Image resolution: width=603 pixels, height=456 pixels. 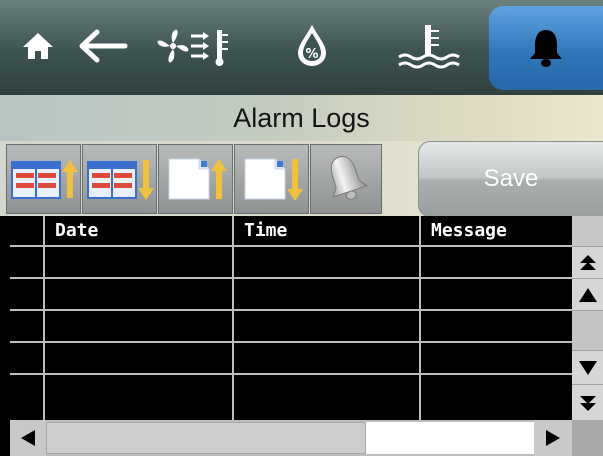 I want to click on scroll-right-button, so click(x=553, y=438).